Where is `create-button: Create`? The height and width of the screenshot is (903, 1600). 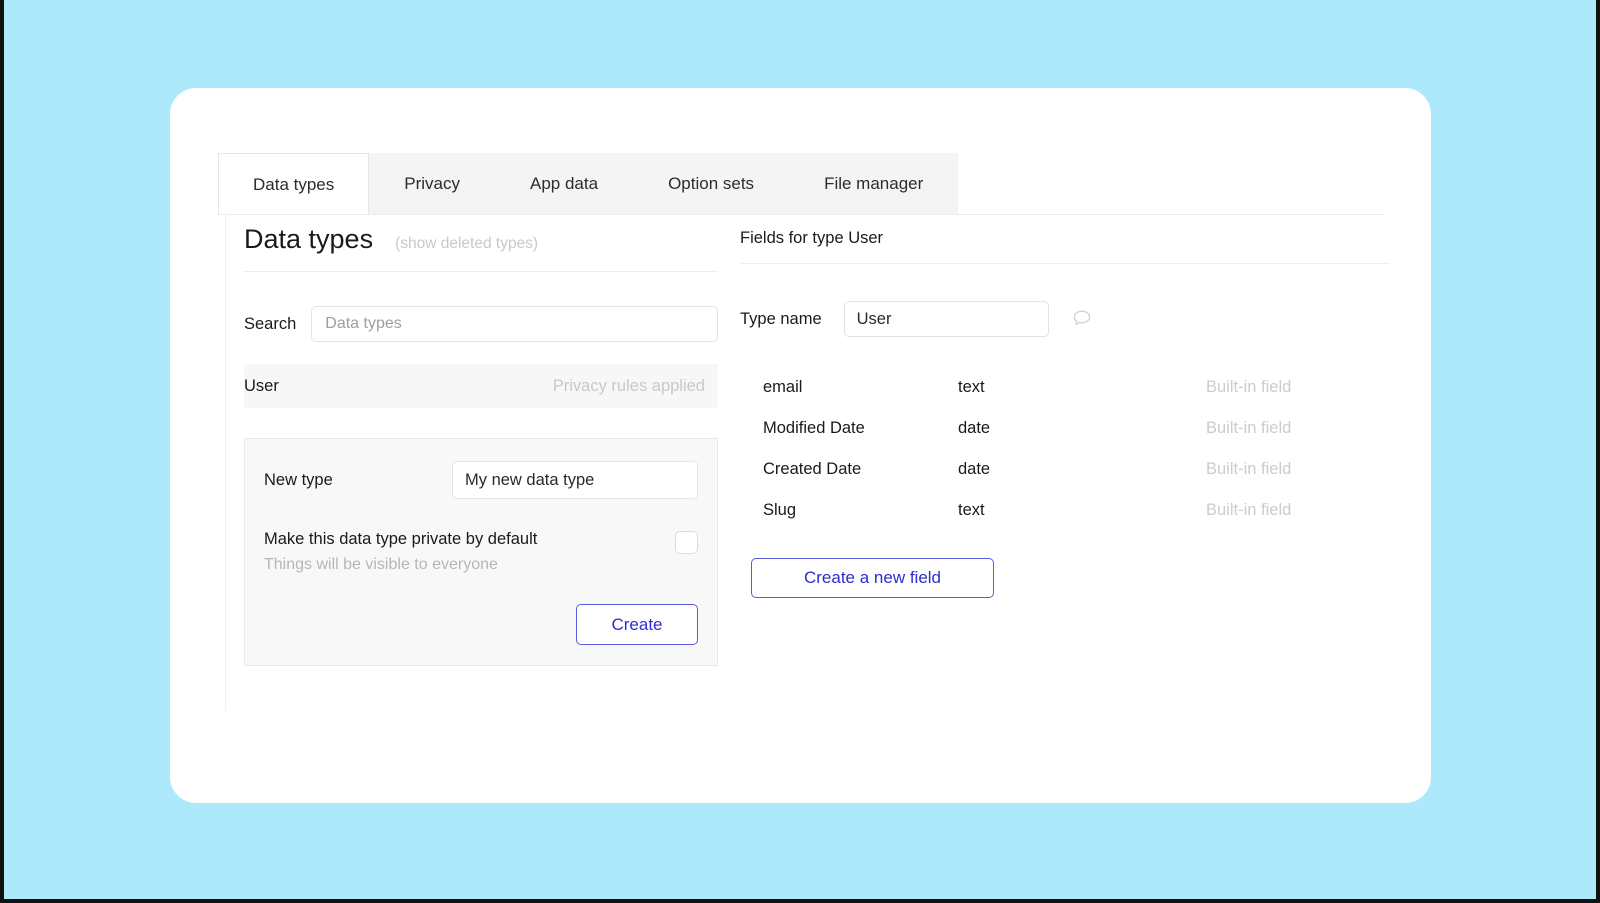
create-button: Create is located at coordinates (637, 624).